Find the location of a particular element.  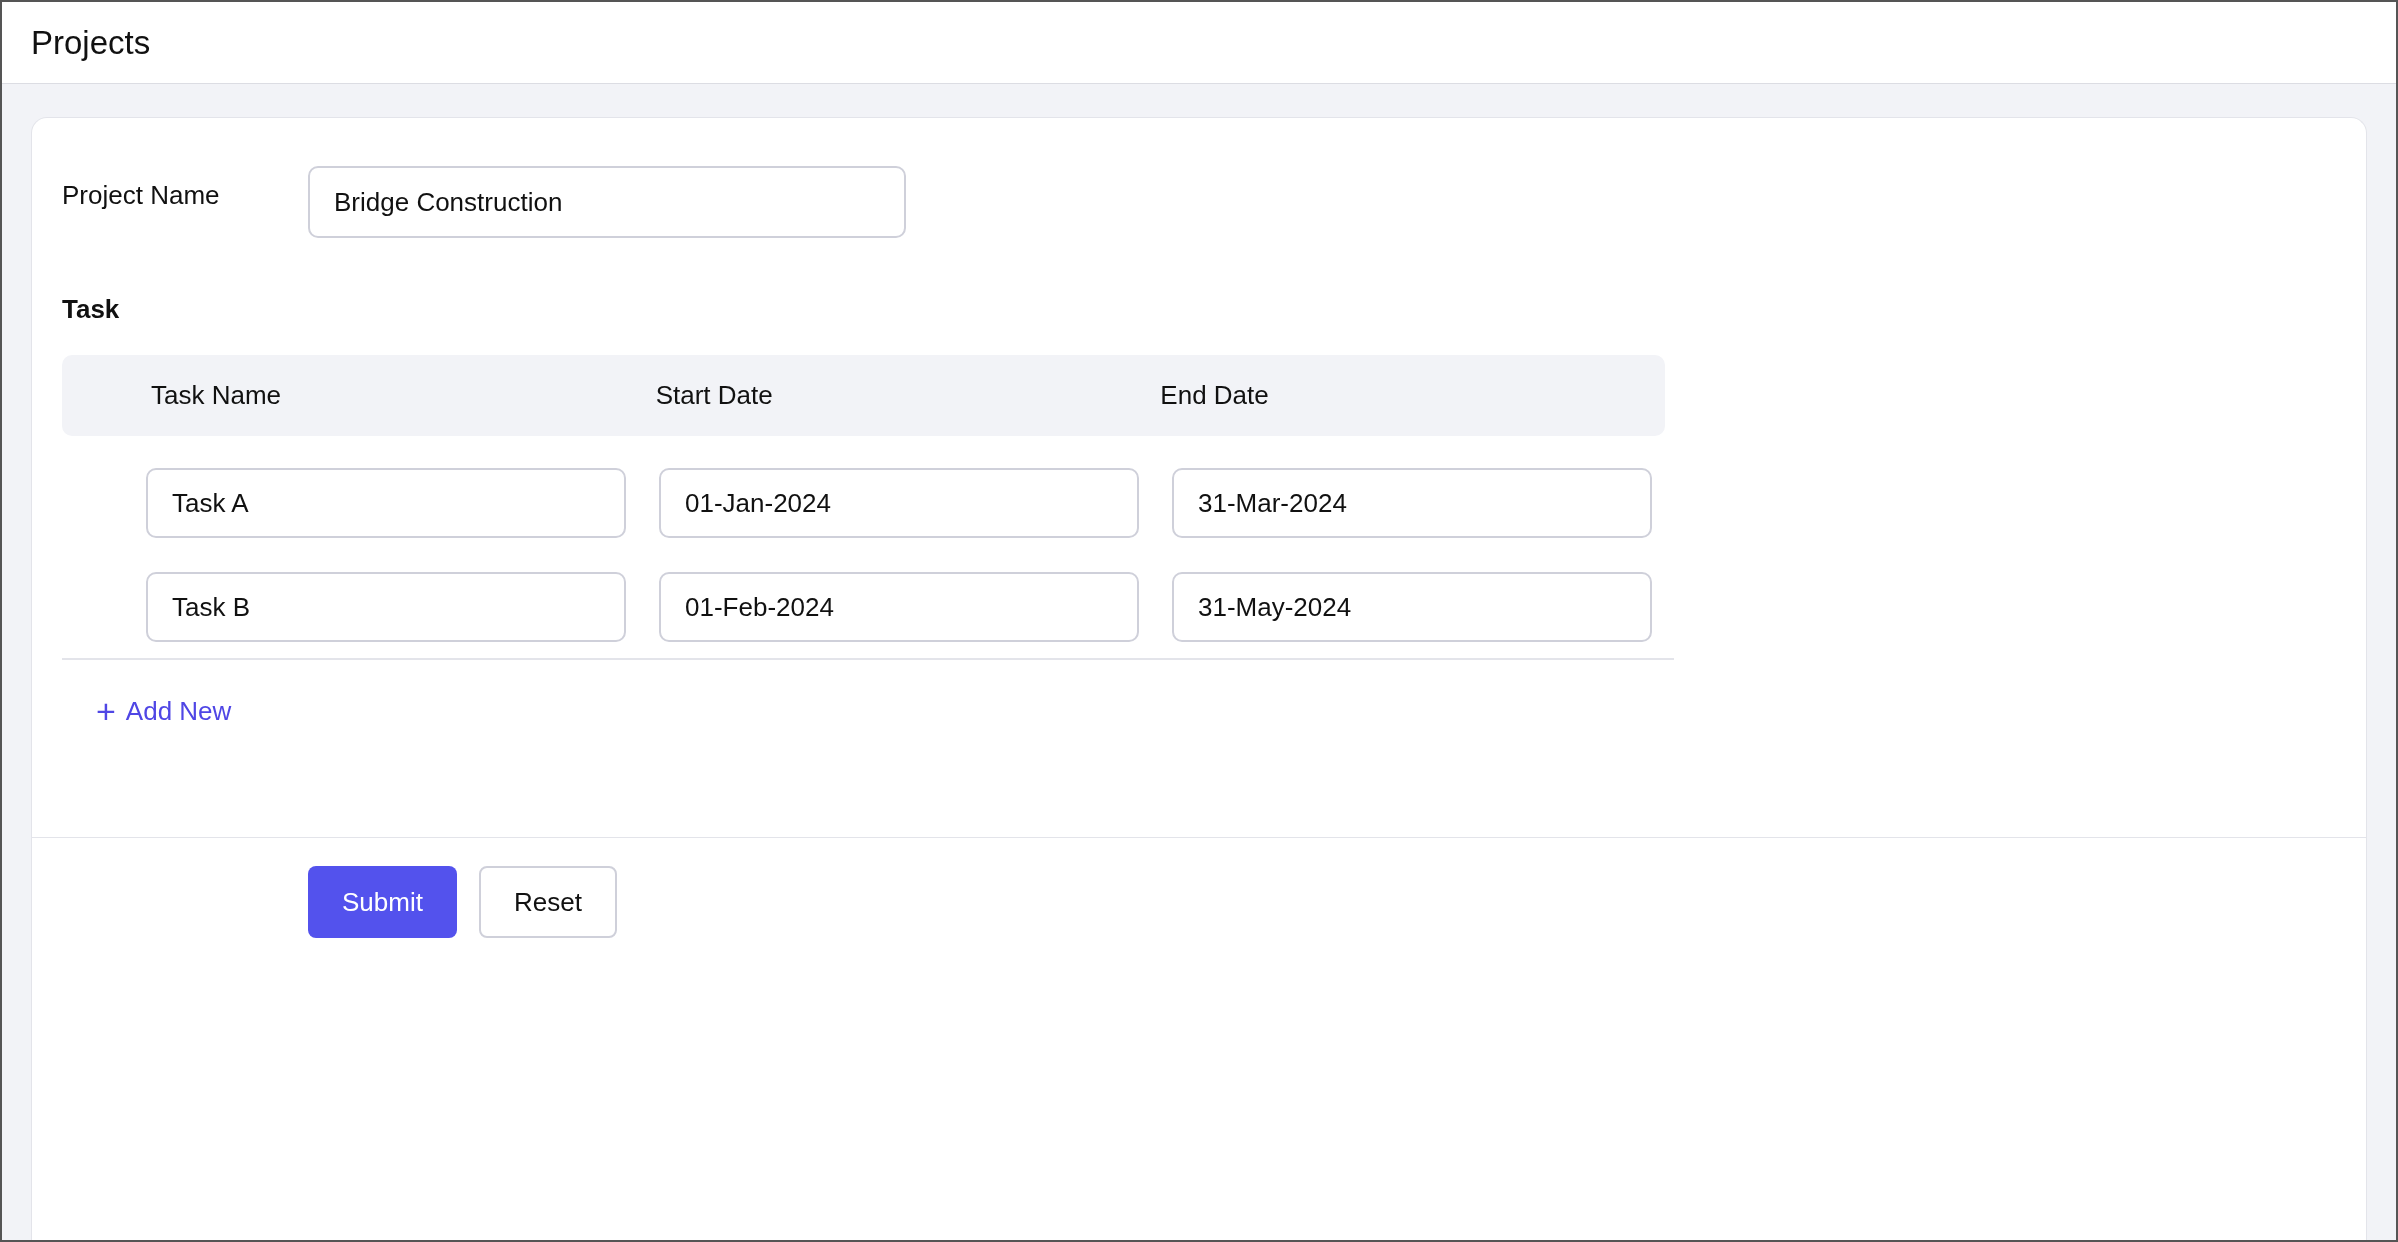

plus-icon: + is located at coordinates (106, 711).